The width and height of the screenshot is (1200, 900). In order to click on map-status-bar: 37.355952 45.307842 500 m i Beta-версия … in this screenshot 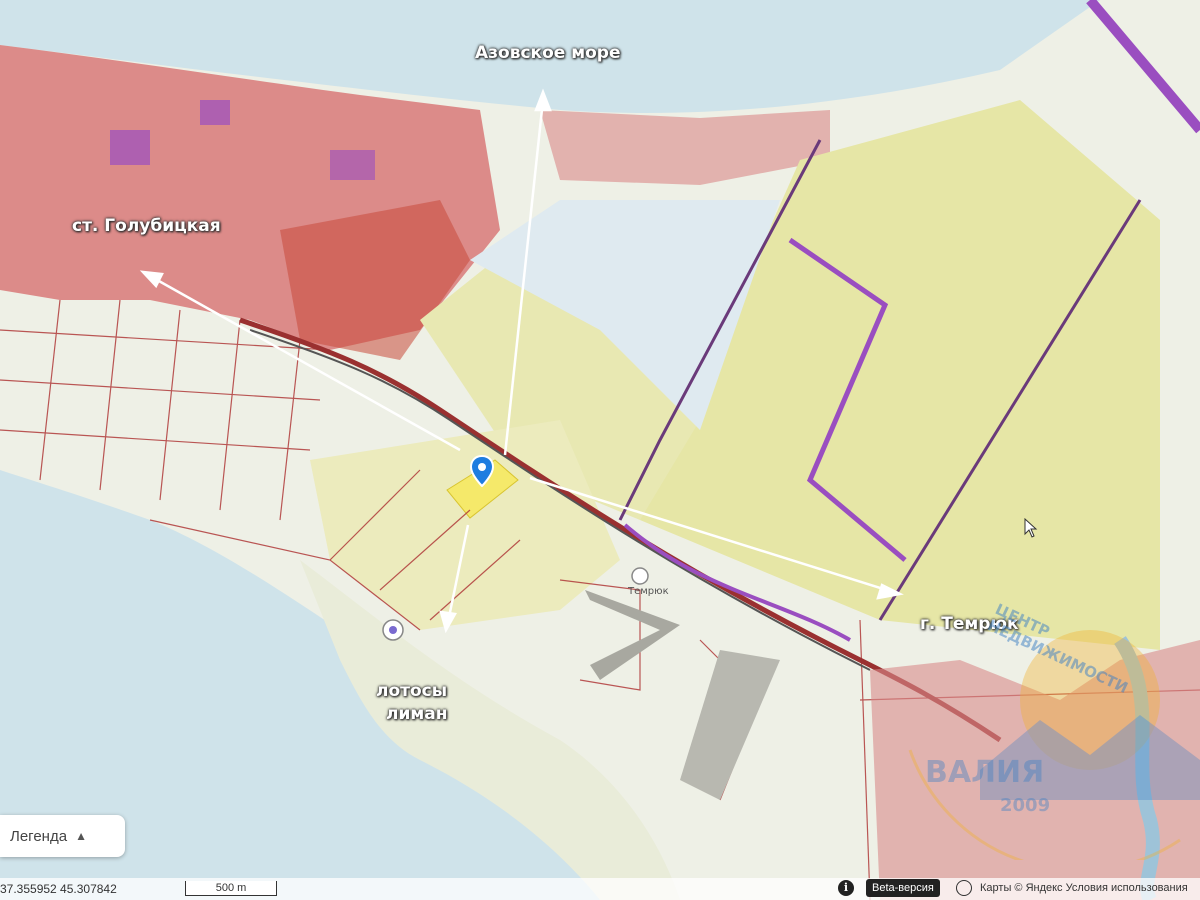, I will do `click(600, 889)`.